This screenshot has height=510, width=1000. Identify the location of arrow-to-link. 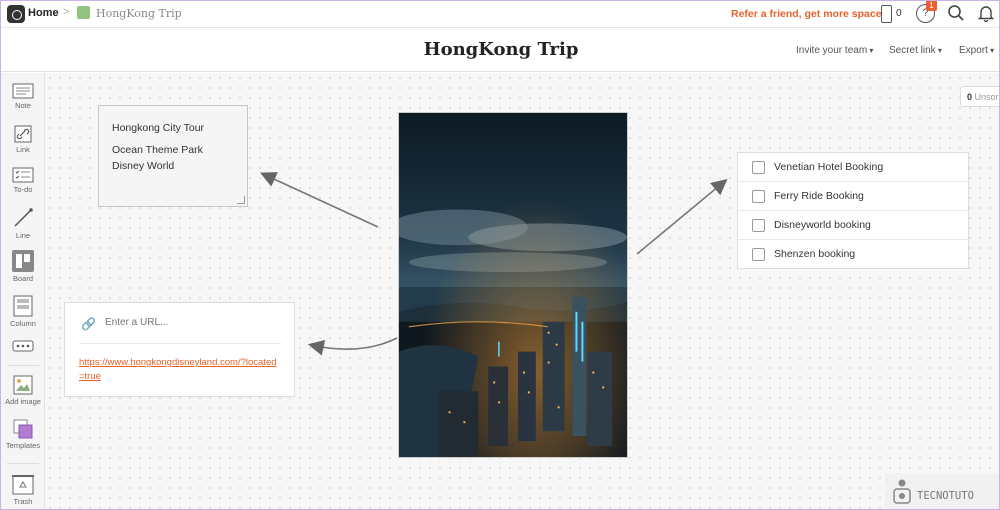
(352, 346).